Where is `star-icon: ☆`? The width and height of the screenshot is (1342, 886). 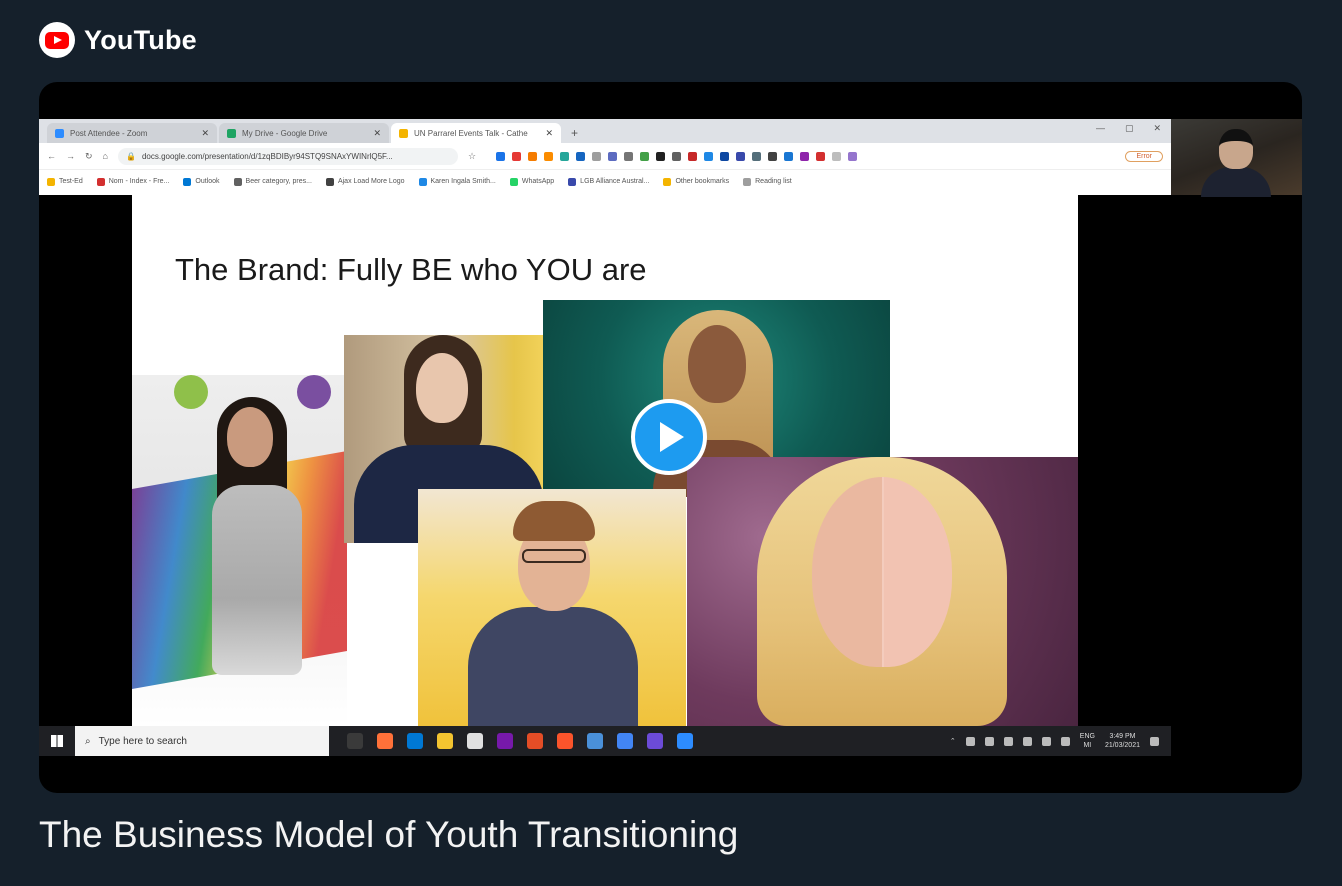
star-icon: ☆ is located at coordinates (472, 155).